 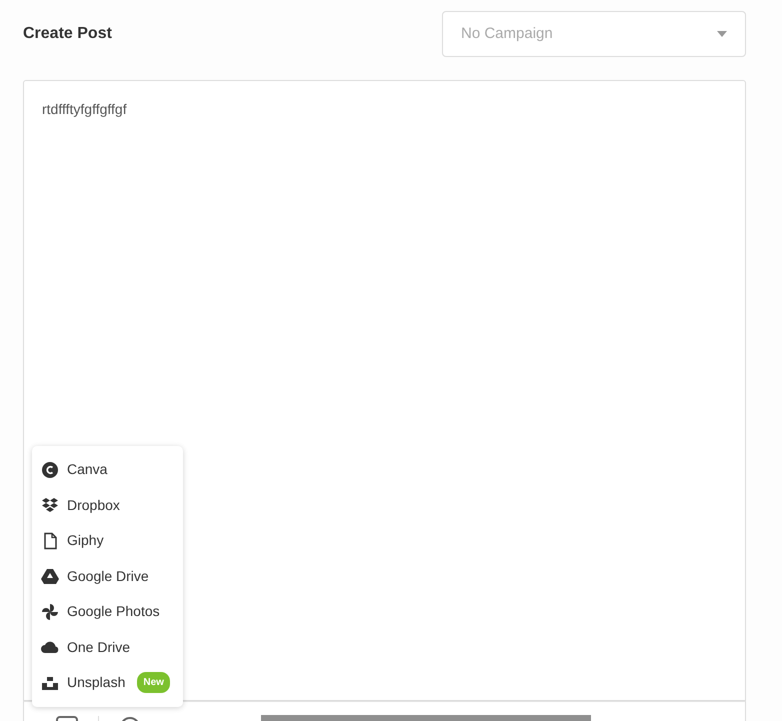 I want to click on menu-item: Google Photos, so click(x=107, y=612).